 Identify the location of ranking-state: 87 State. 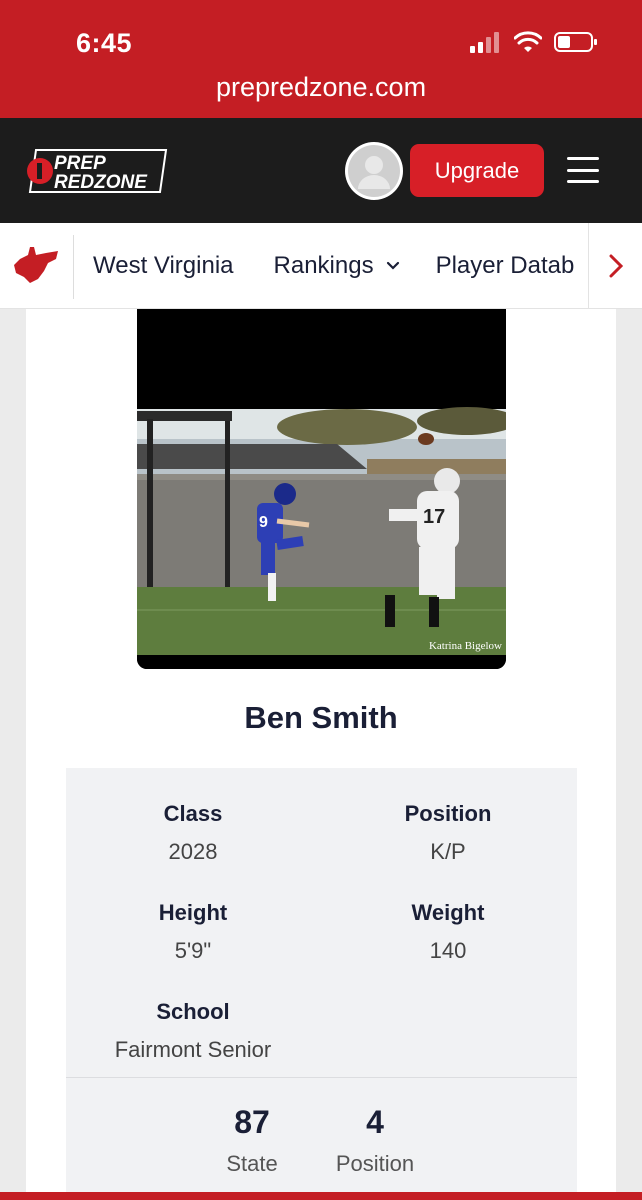
(252, 1140).